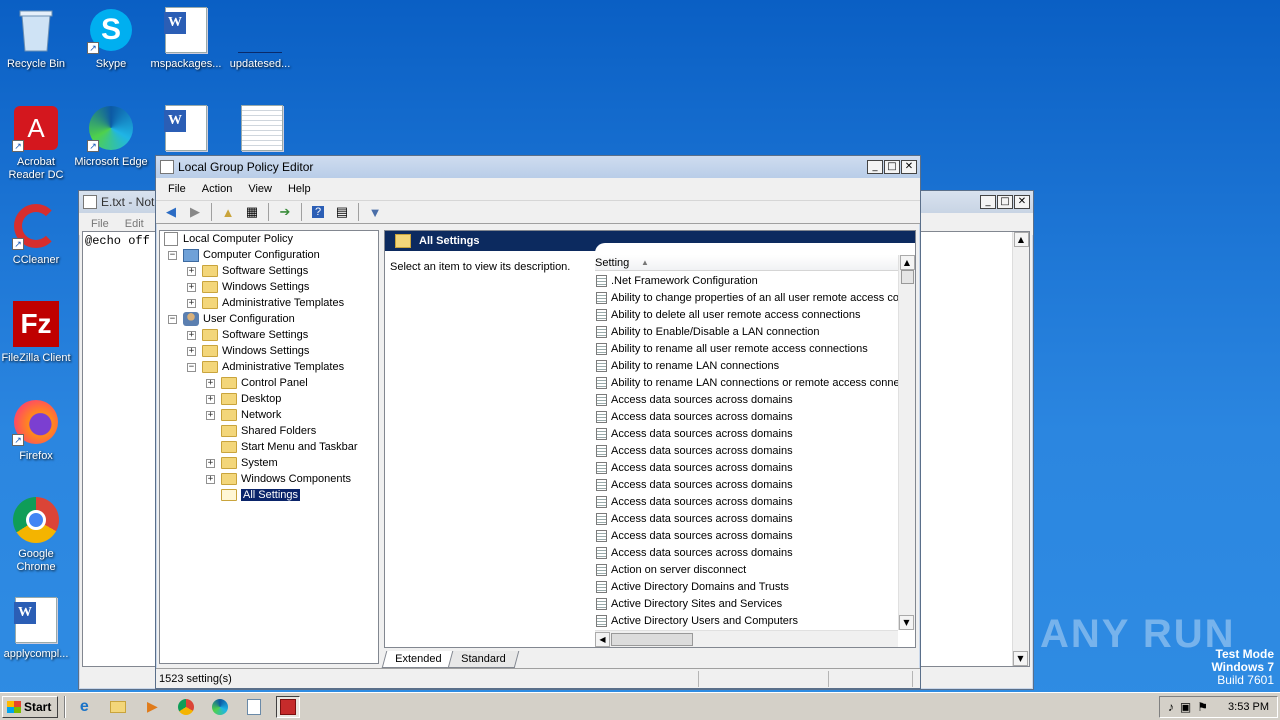  Describe the element at coordinates (37, 143) in the screenshot. I see `desktop-icon-acrobat: A ↗ Acrobat Reader DC` at that location.